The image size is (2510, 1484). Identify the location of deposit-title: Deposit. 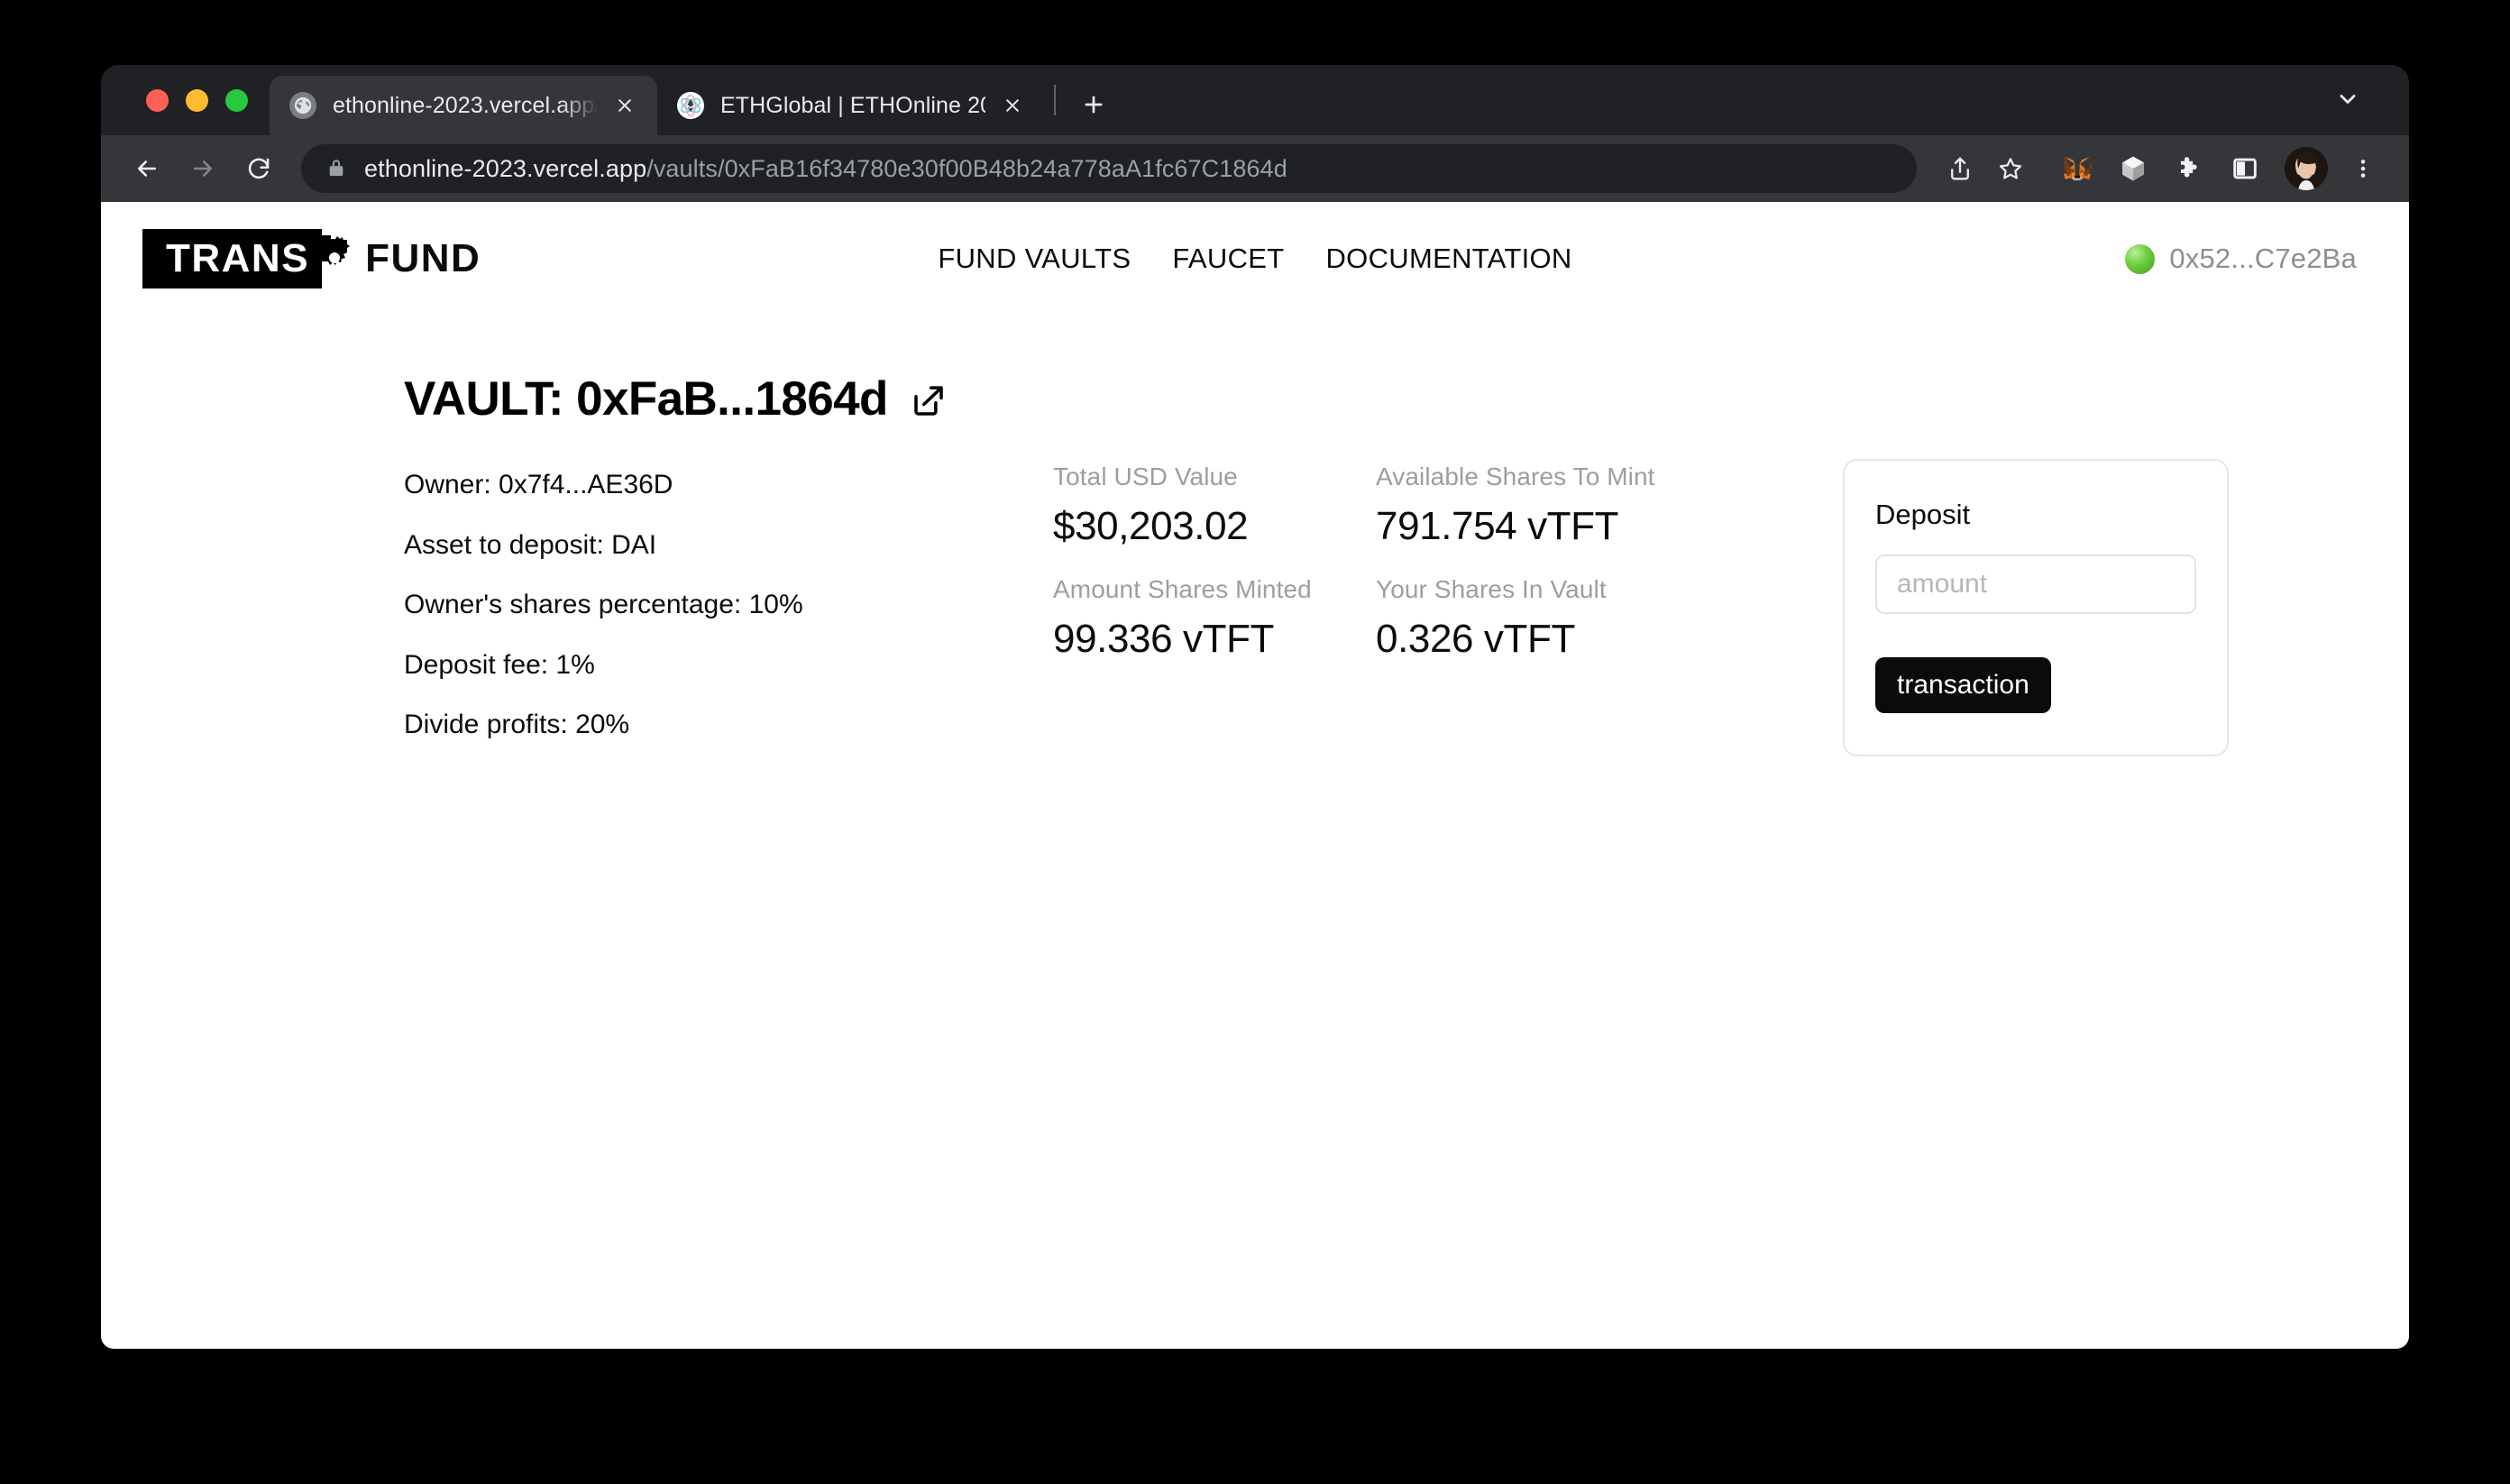
(1923, 514).